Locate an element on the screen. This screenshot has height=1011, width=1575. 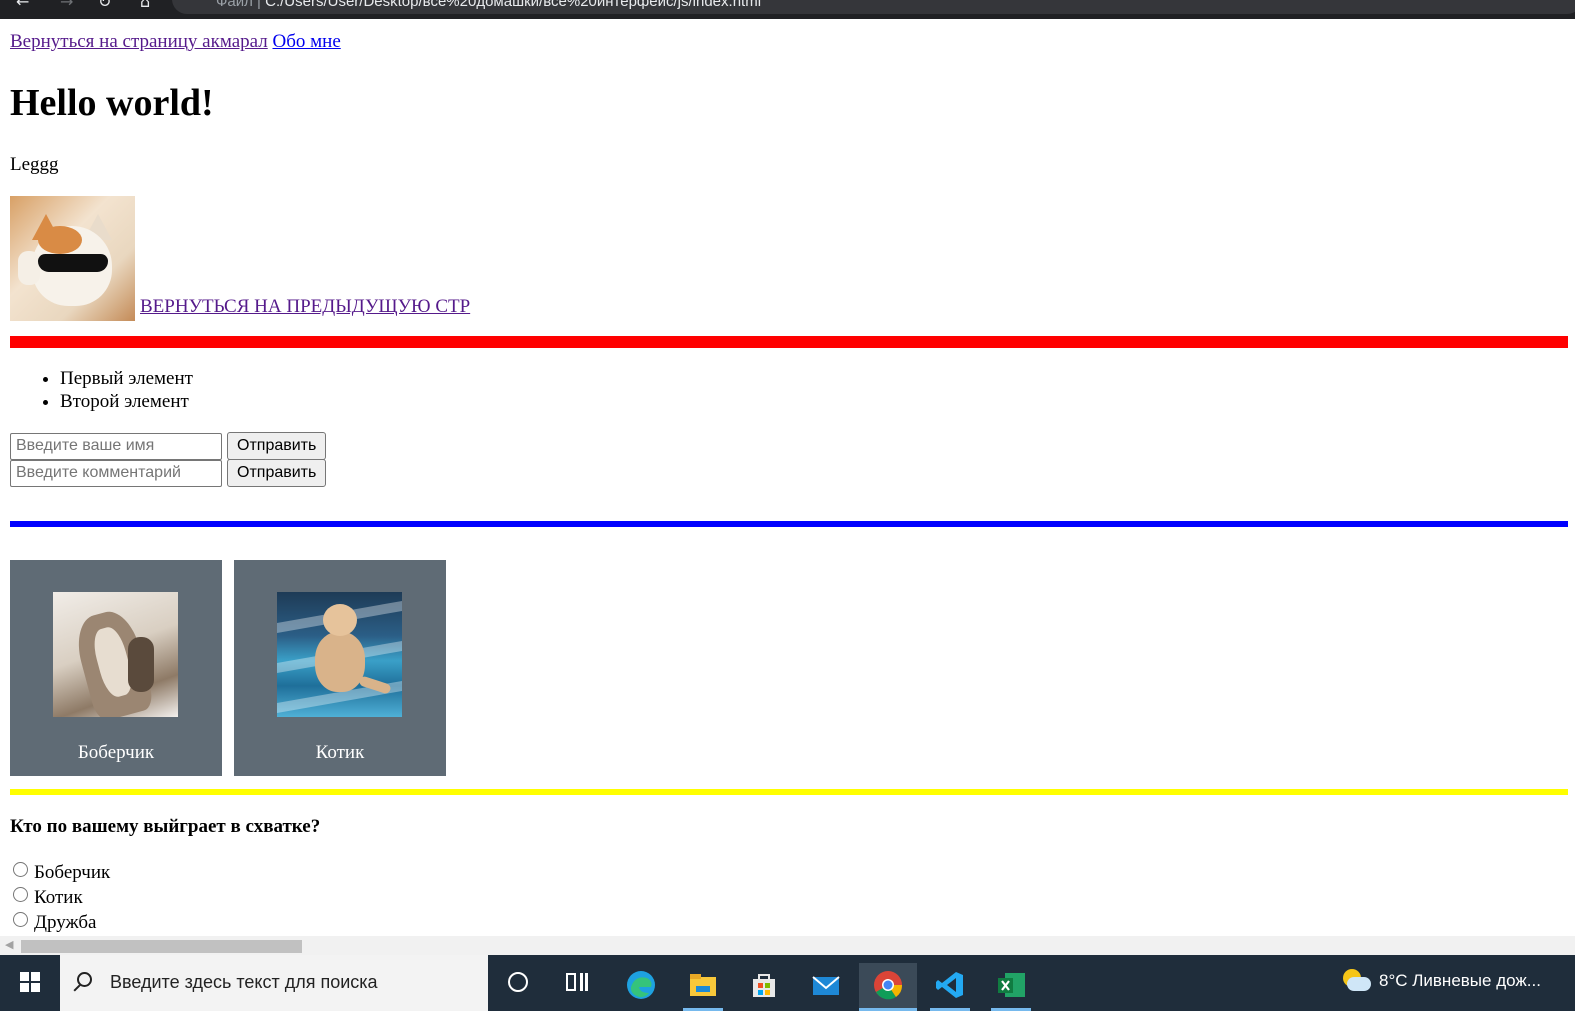
list-item: Второй элемент is located at coordinates (126, 401).